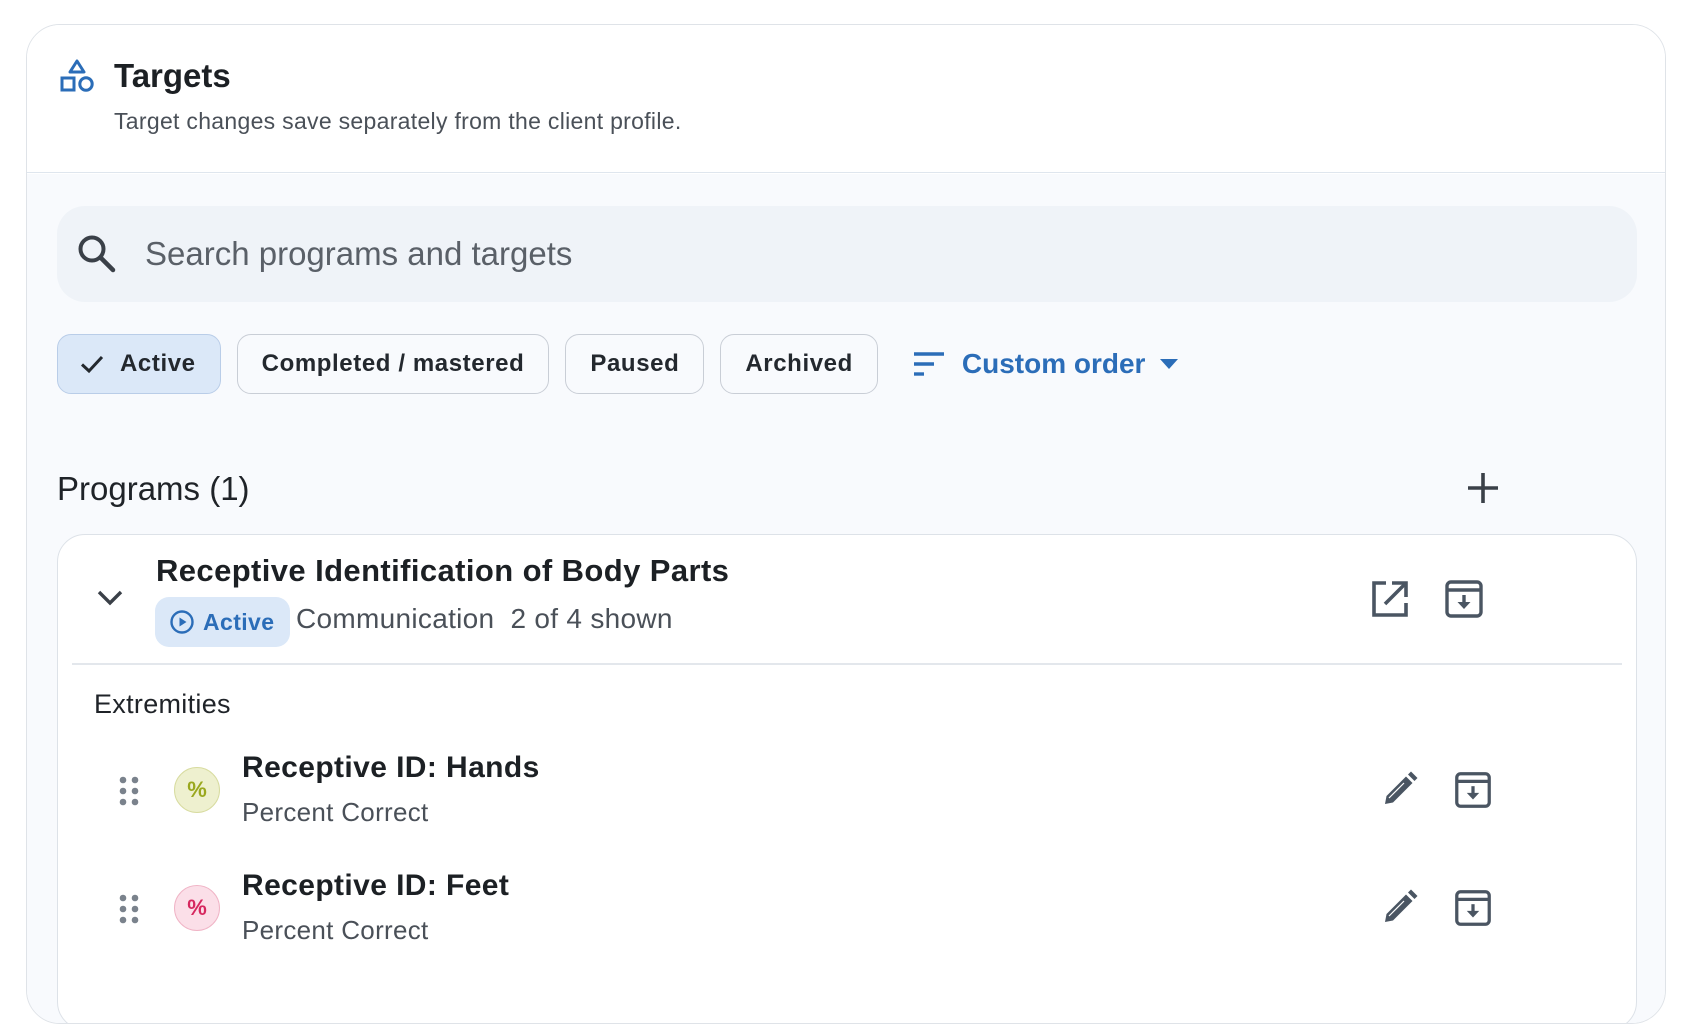 The width and height of the screenshot is (1688, 1032). I want to click on filter-chip-paused: Paused, so click(635, 364).